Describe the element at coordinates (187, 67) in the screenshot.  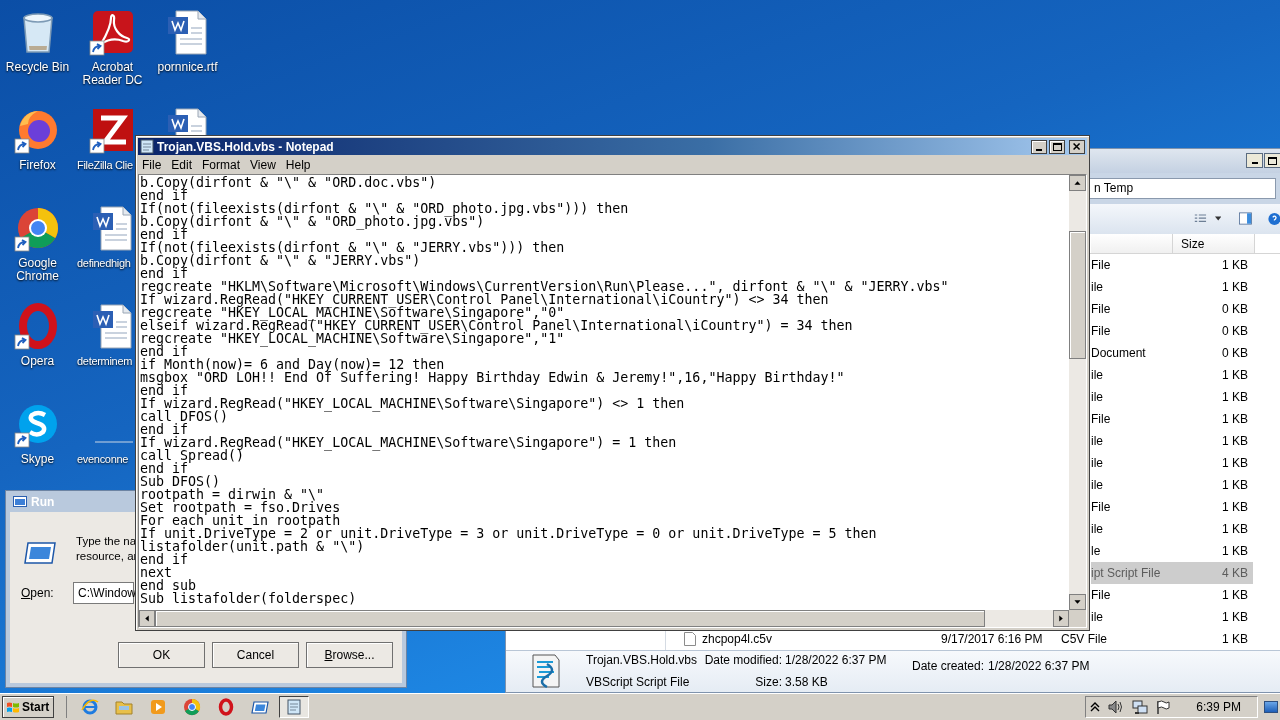
I see `icon-label: pornnice.rtf` at that location.